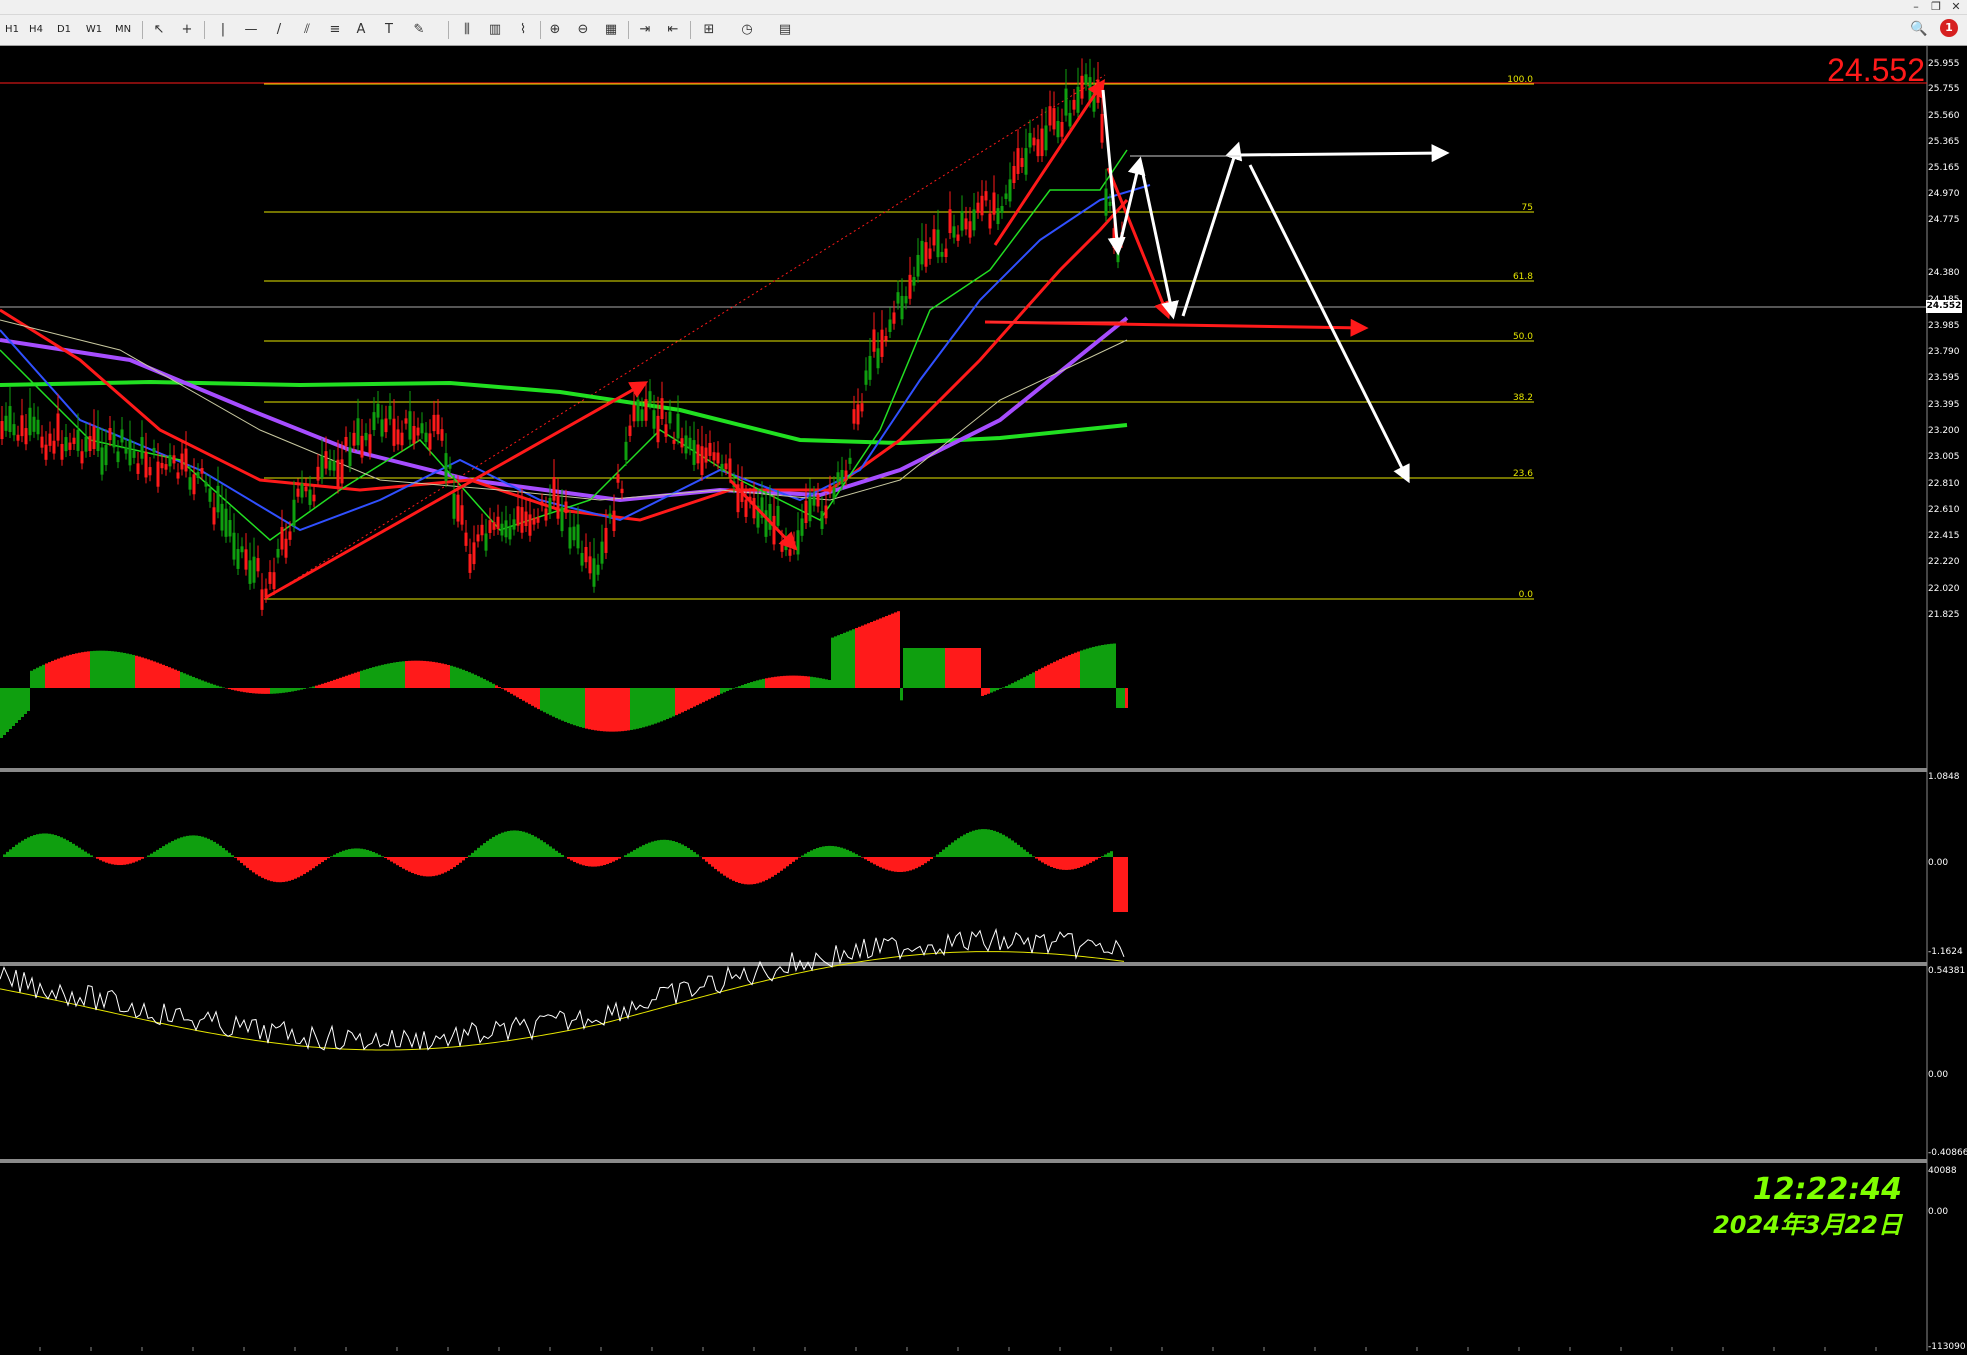  I want to click on price-axis-label: 24.380, so click(1944, 273).